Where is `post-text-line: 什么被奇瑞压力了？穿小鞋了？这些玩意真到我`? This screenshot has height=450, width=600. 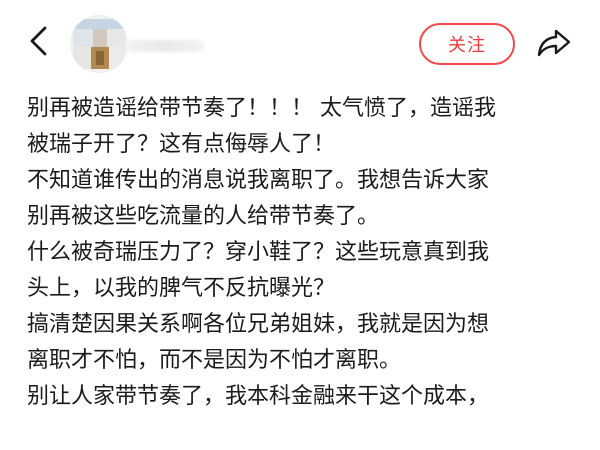
post-text-line: 什么被奇瑞压力了？穿小鞋了？这些玩意真到我 is located at coordinates (258, 252).